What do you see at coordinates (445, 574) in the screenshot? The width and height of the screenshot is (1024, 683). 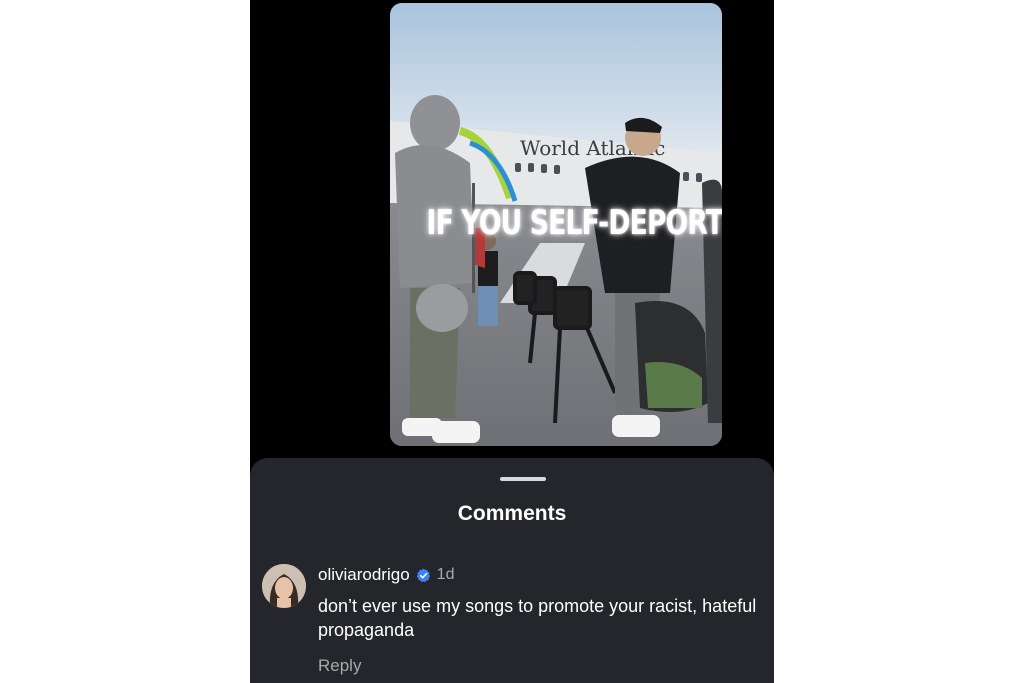 I see `comment-timestamp: 1d` at bounding box center [445, 574].